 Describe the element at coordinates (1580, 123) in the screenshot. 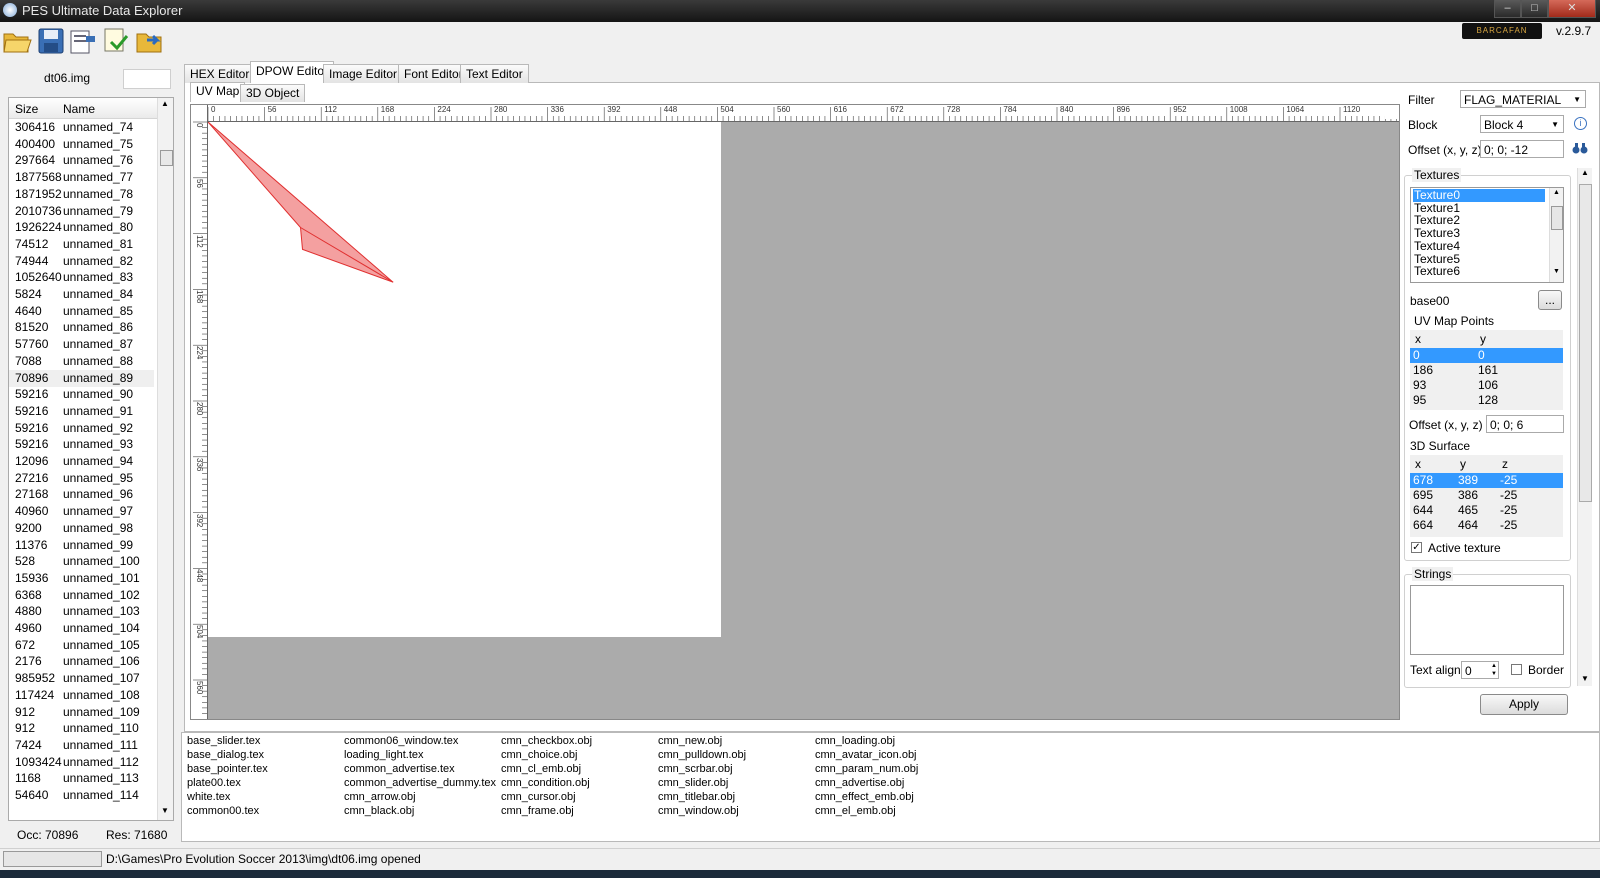

I see `info-icon: i` at that location.